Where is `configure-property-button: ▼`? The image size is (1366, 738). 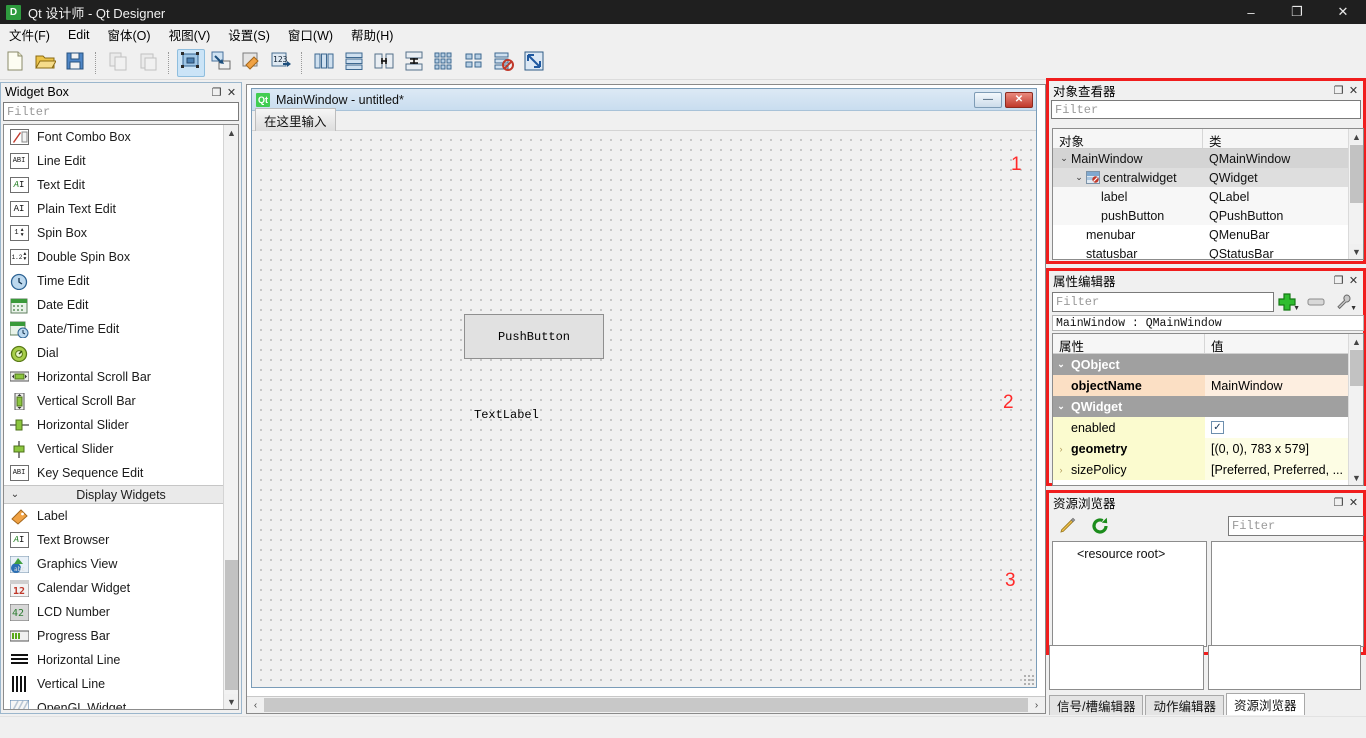
configure-property-button: ▼ is located at coordinates (1344, 302).